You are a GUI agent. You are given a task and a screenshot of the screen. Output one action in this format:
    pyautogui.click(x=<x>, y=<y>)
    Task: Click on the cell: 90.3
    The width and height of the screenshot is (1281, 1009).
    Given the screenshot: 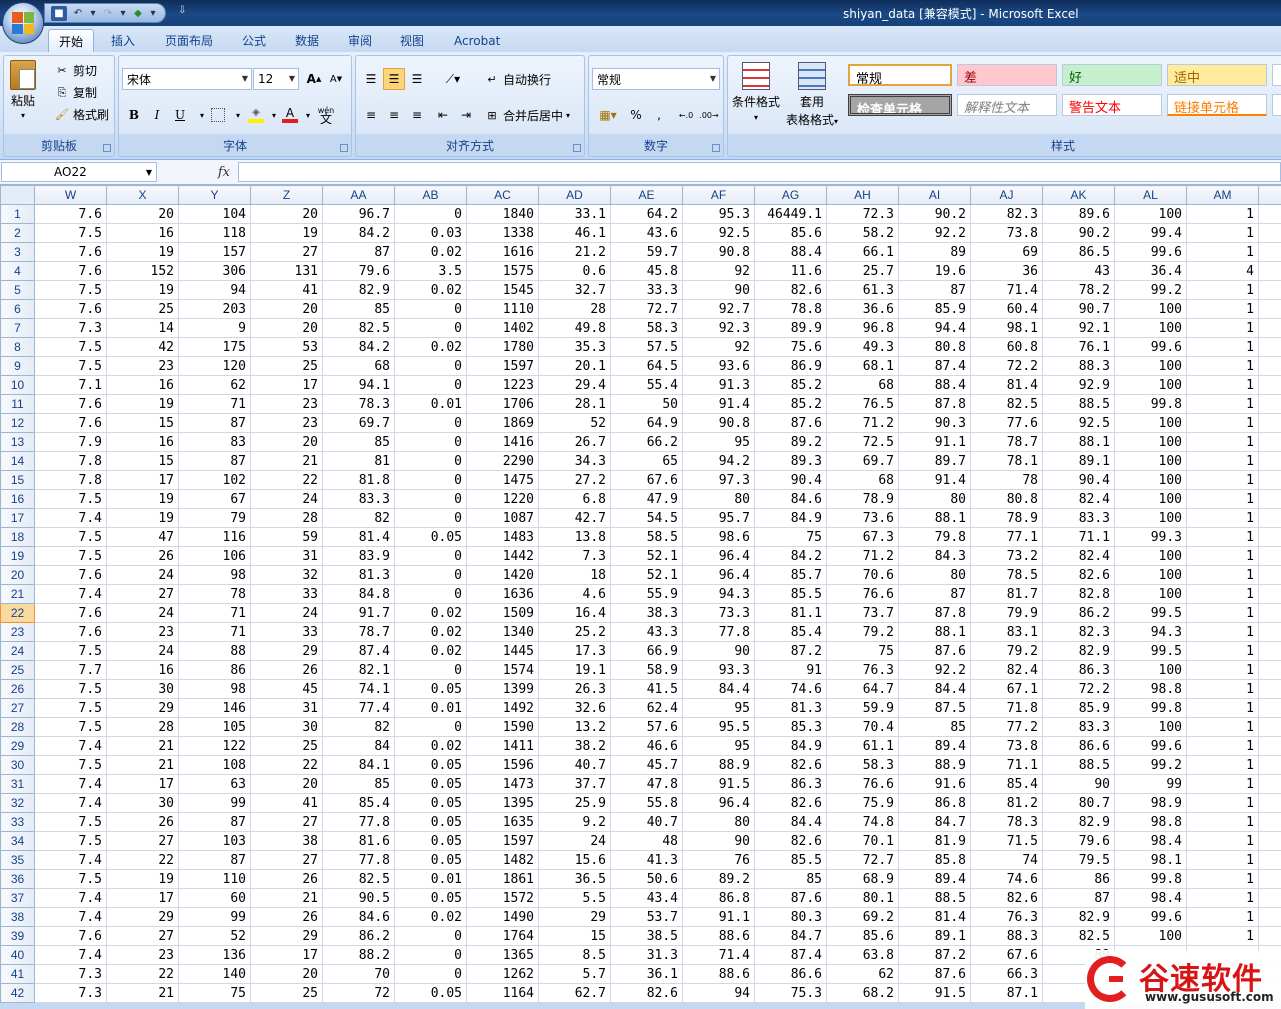 What is the action you would take?
    pyautogui.click(x=934, y=423)
    